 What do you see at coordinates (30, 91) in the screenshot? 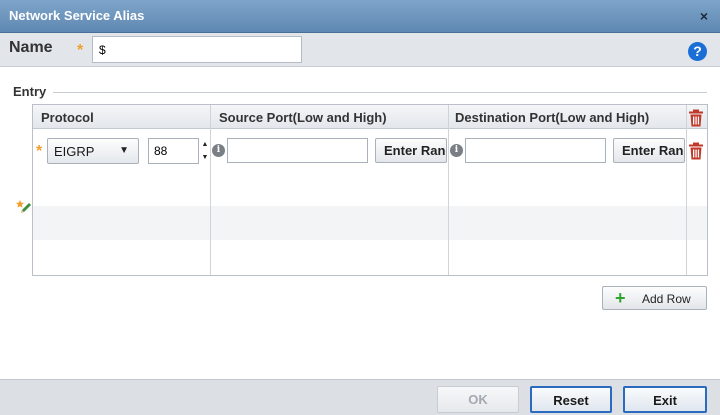
I see `entry-section-label: Entry` at bounding box center [30, 91].